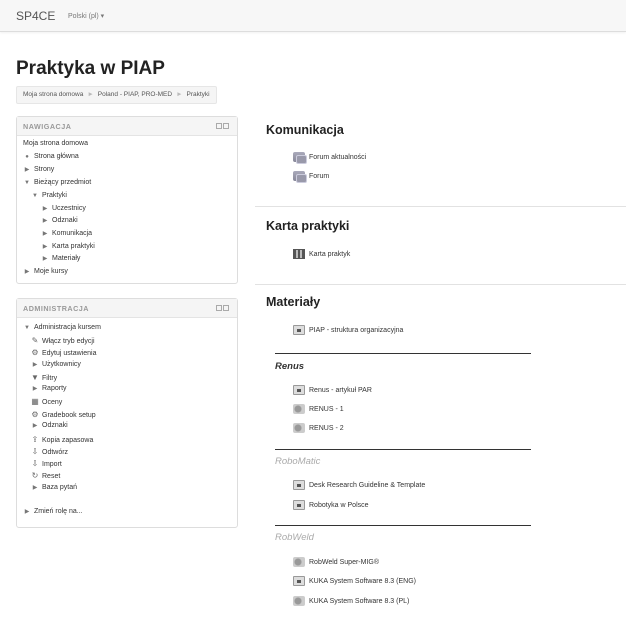 This screenshot has width=626, height=623. Describe the element at coordinates (61, 258) in the screenshot. I see `nav-item-materials: ▶ Materiały` at that location.